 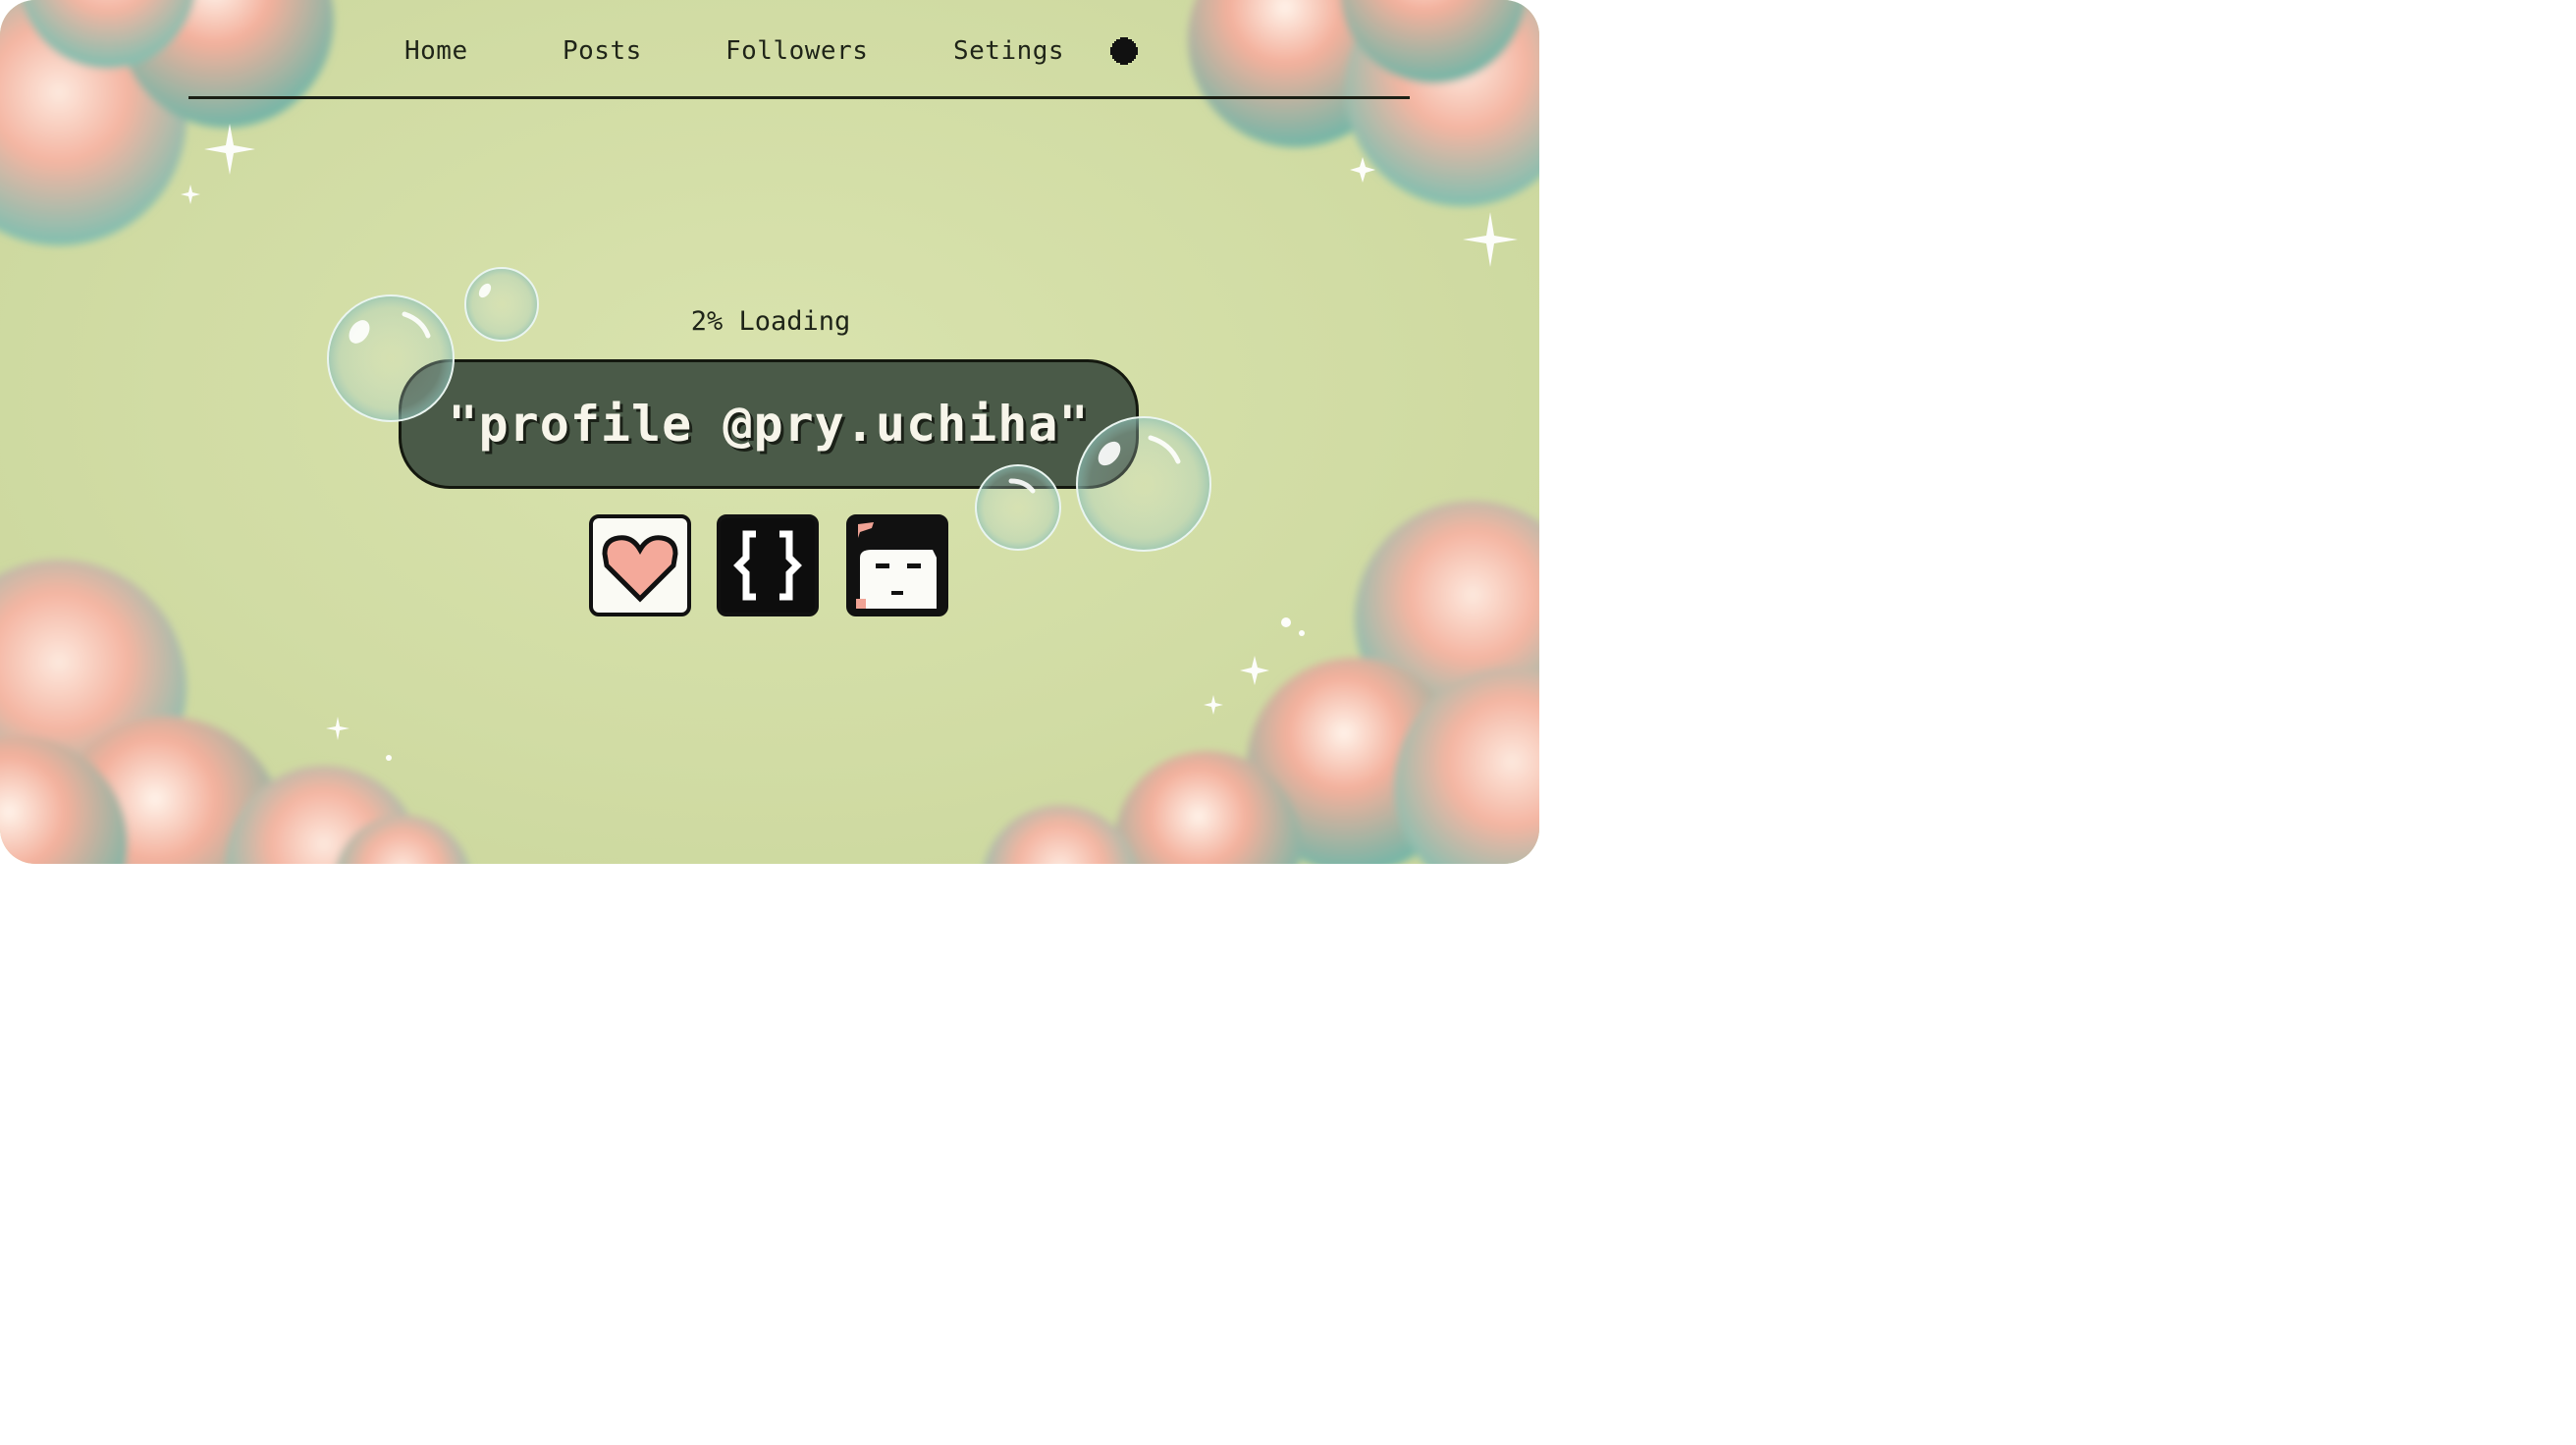 What do you see at coordinates (602, 51) in the screenshot?
I see `nav-posts: Posts` at bounding box center [602, 51].